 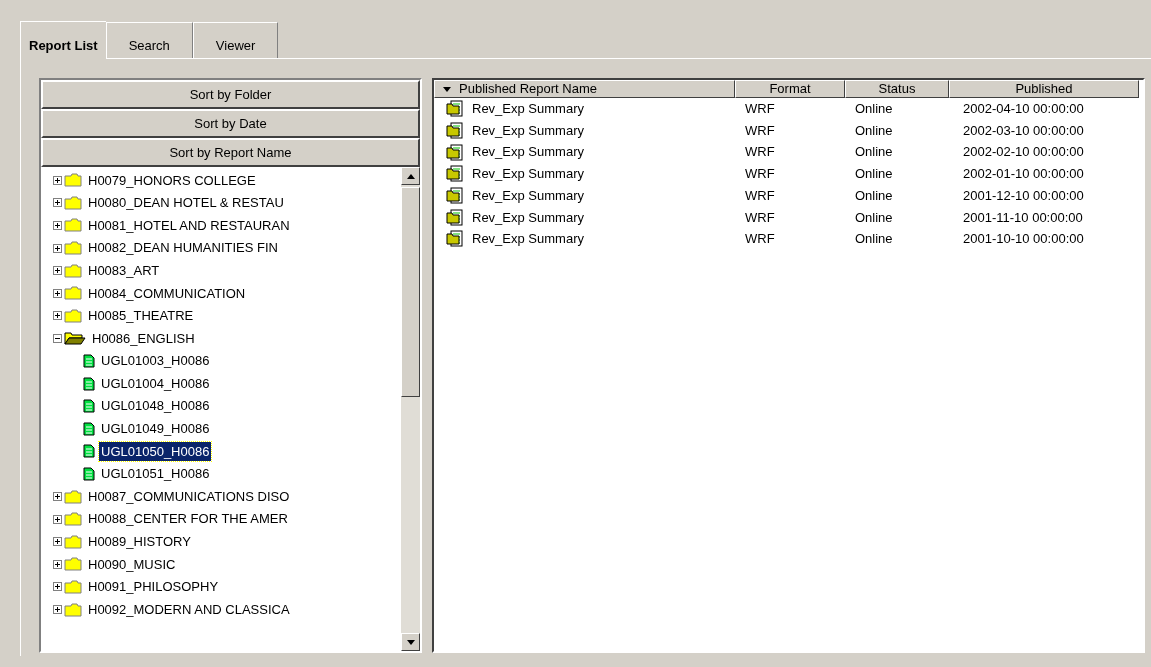 What do you see at coordinates (63, 40) in the screenshot?
I see `tab: Report List` at bounding box center [63, 40].